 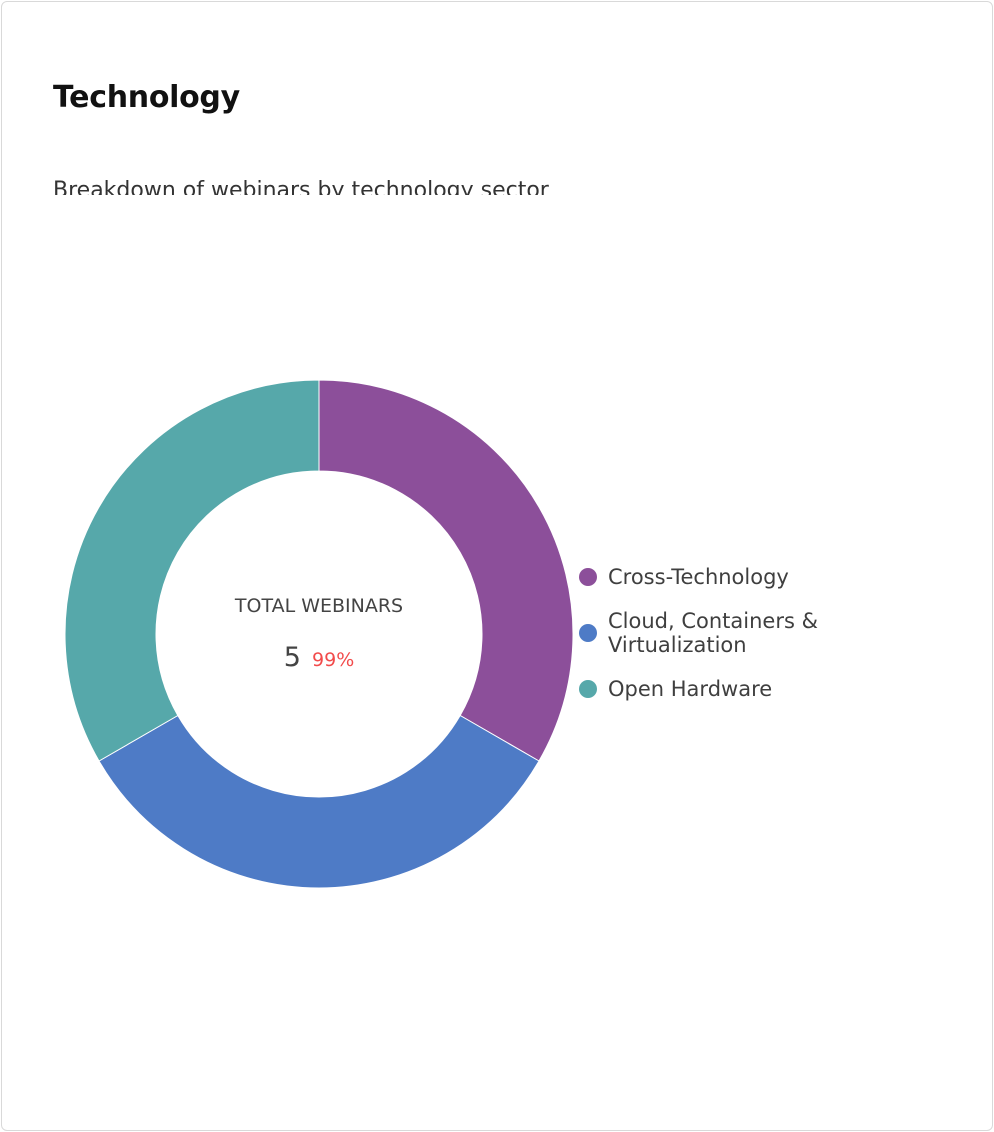 What do you see at coordinates (333, 660) in the screenshot?
I see `center-change-value: 99%` at bounding box center [333, 660].